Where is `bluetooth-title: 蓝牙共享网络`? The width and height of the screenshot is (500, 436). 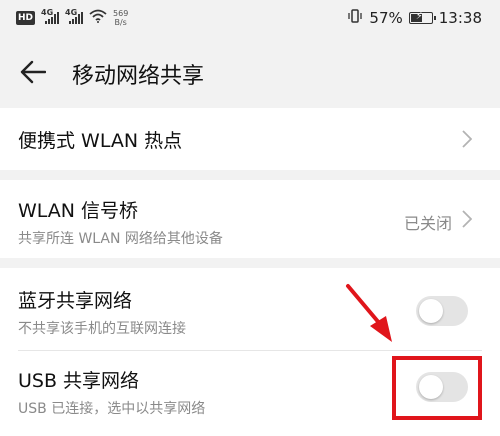
bluetooth-title: 蓝牙共享网络 is located at coordinates (75, 301).